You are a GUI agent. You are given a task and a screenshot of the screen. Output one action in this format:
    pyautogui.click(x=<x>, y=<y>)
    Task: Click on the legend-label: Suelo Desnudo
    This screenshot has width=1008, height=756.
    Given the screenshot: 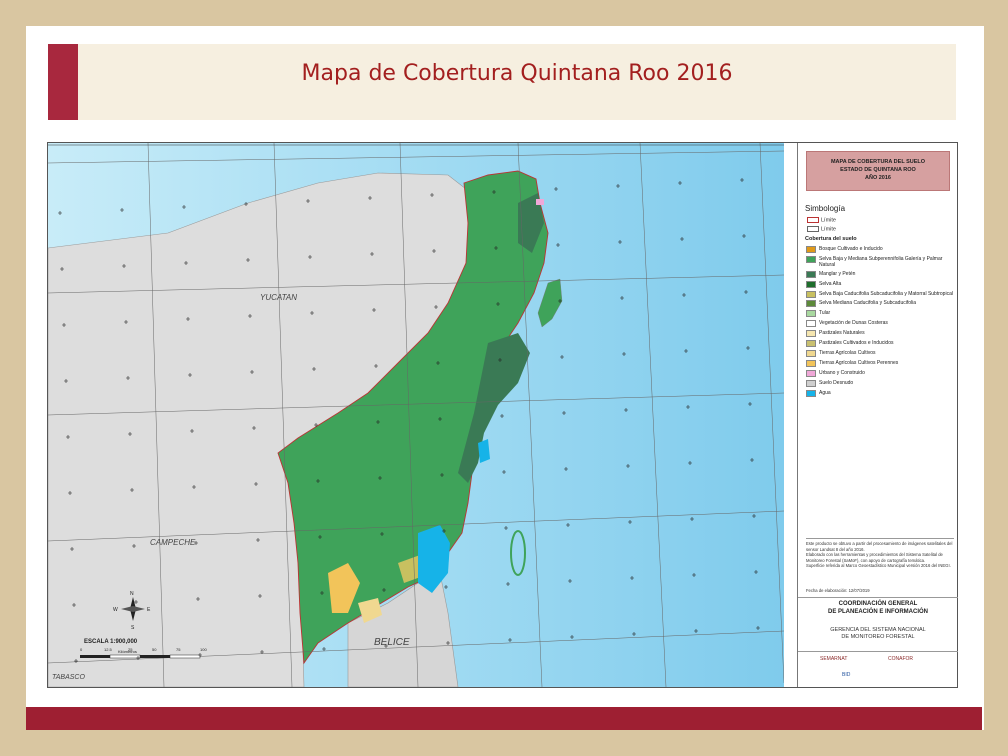 What is the action you would take?
    pyautogui.click(x=836, y=383)
    